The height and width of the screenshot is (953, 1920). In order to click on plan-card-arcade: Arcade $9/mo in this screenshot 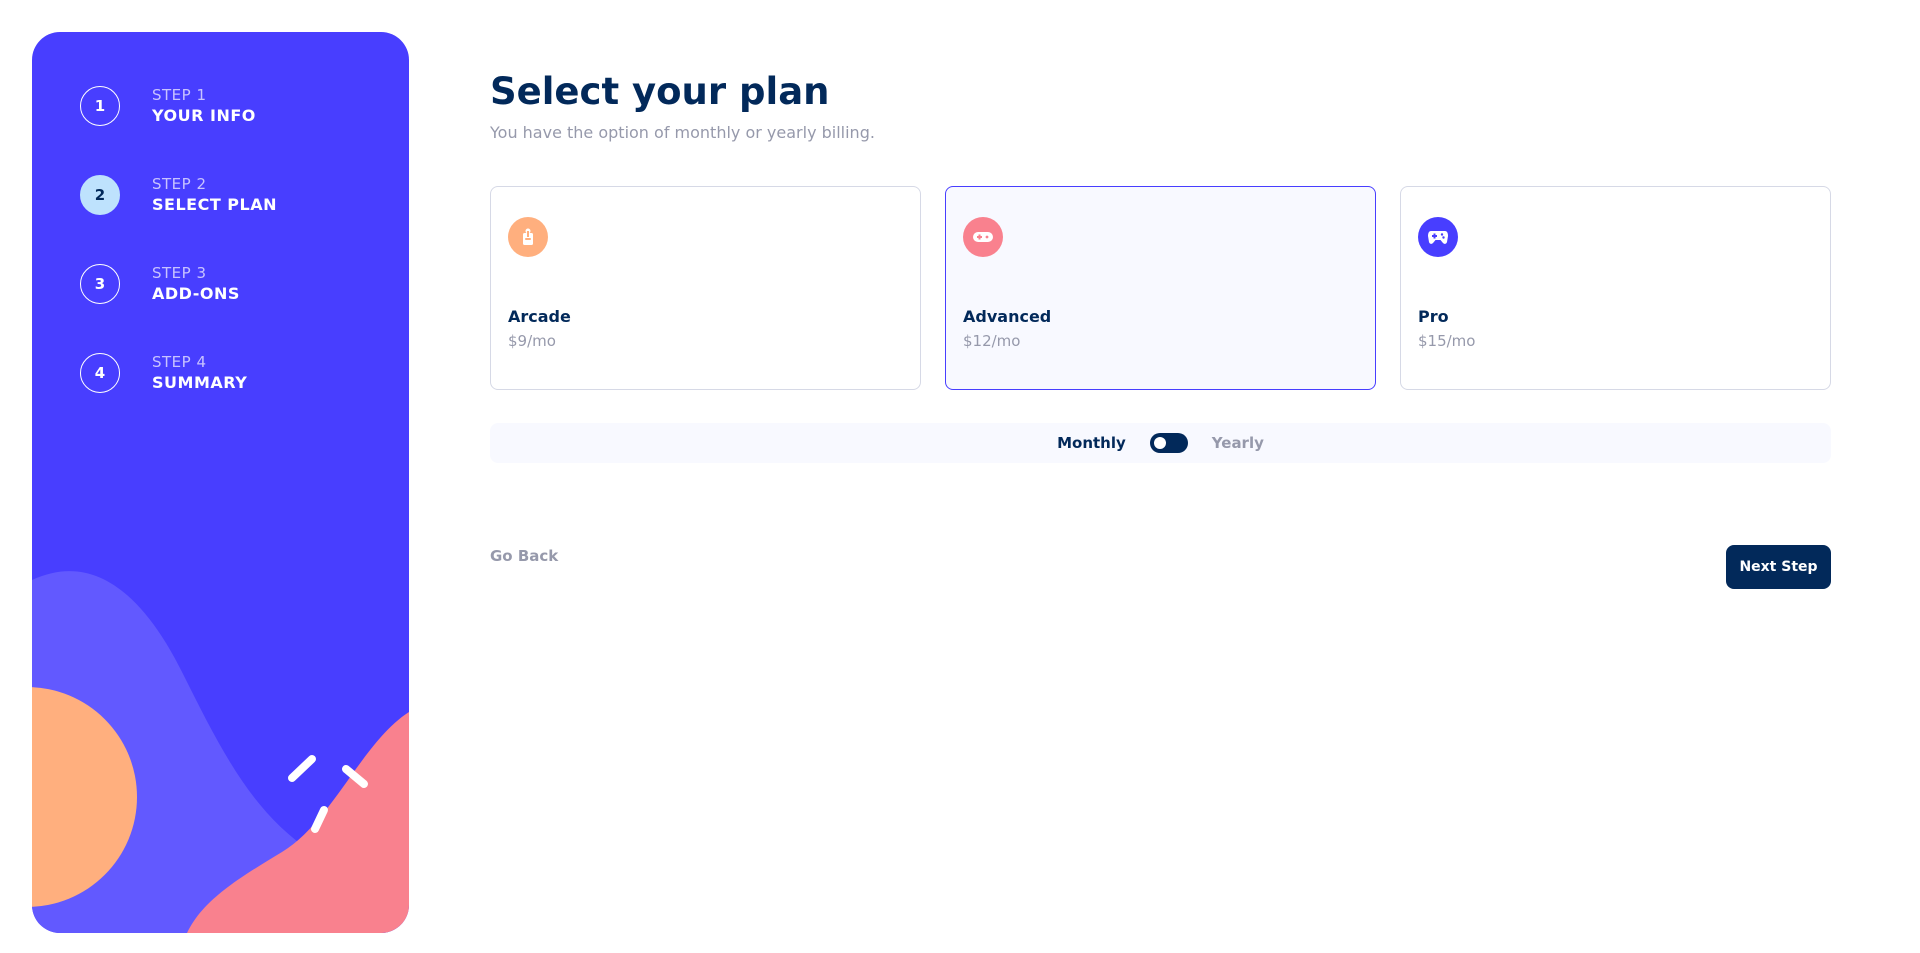, I will do `click(705, 288)`.